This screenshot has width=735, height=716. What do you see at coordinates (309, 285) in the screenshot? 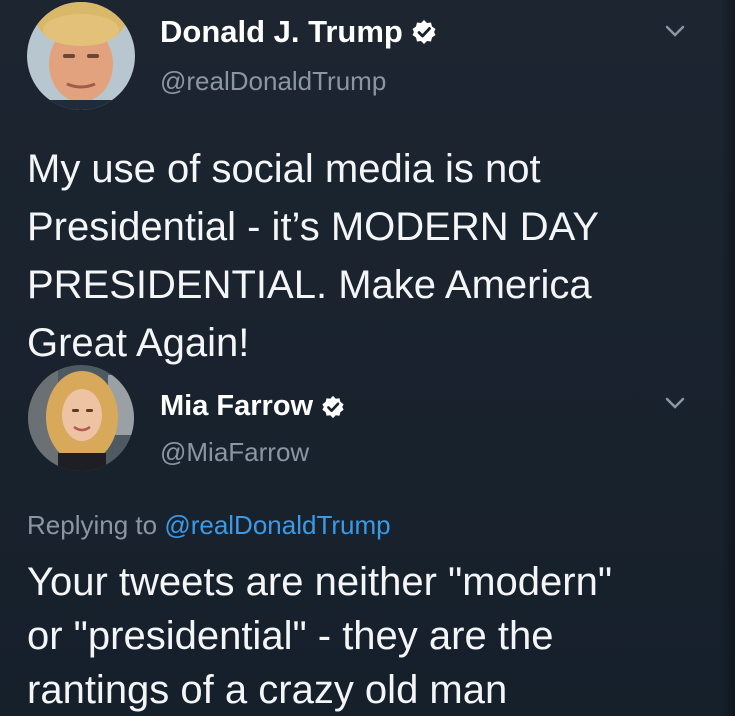
I see `tweet-text-line: PRESIDENTIAL. Make America` at bounding box center [309, 285].